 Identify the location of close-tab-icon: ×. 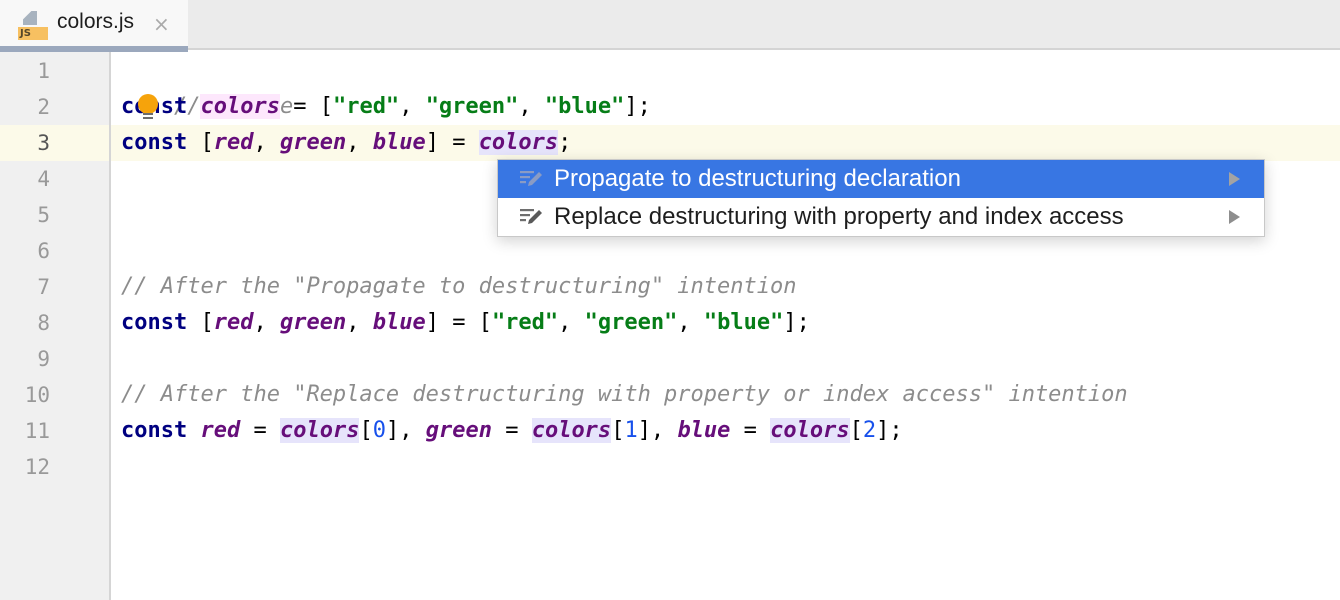
(161, 24).